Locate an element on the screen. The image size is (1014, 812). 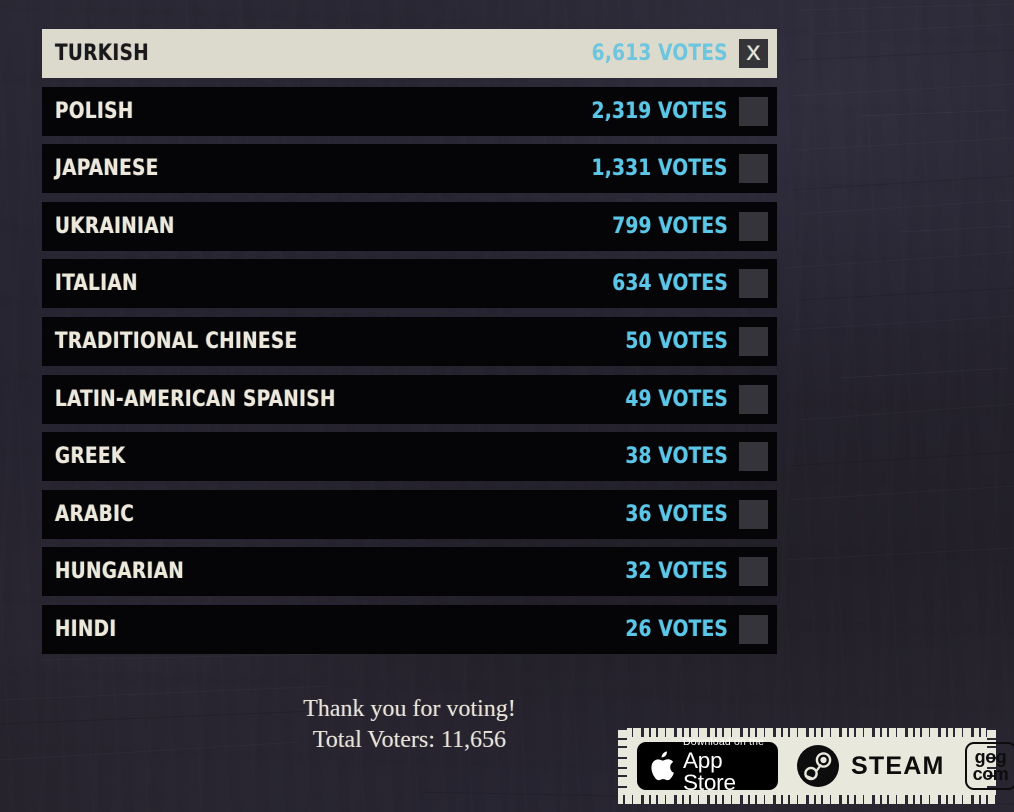
language-label: UKRAINIAN is located at coordinates (115, 226).